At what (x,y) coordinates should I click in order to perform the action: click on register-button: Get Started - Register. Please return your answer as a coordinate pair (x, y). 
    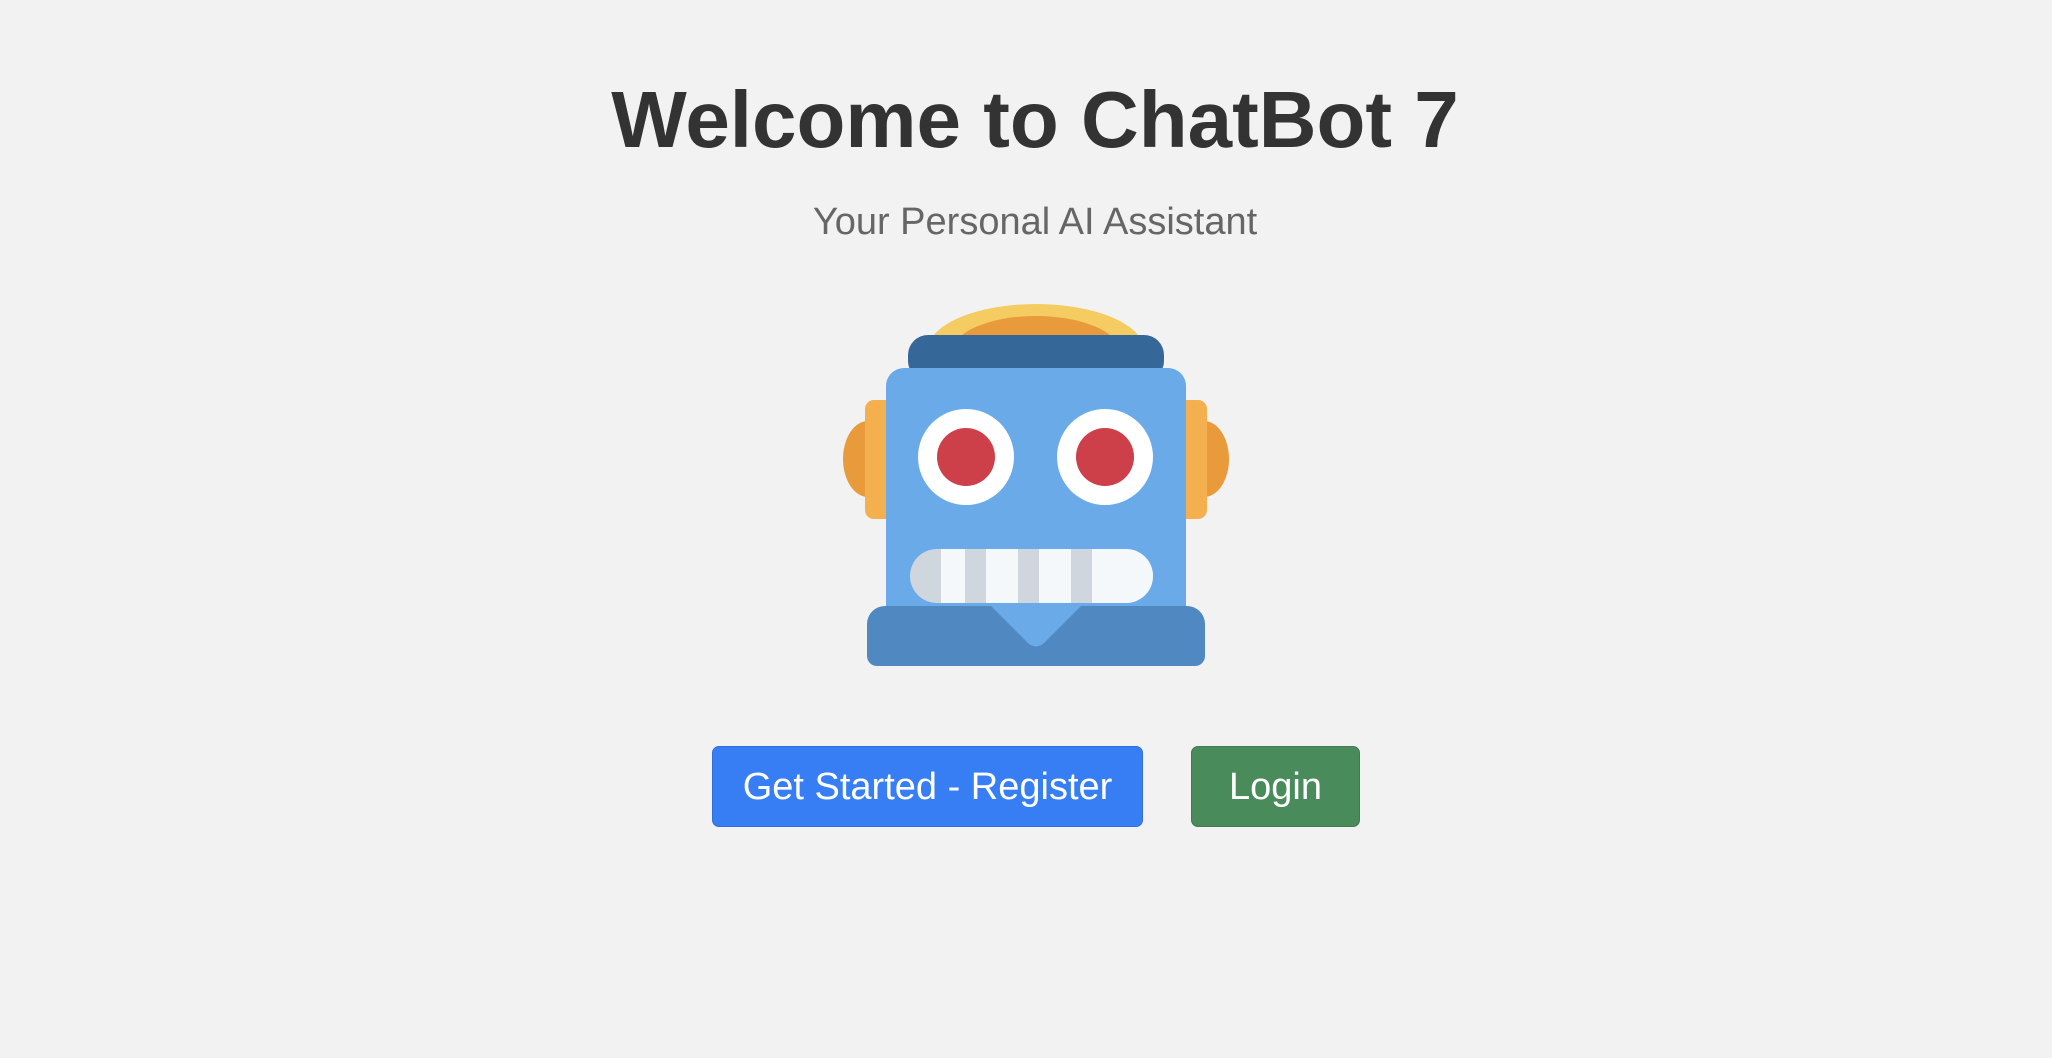
    Looking at the image, I should click on (927, 786).